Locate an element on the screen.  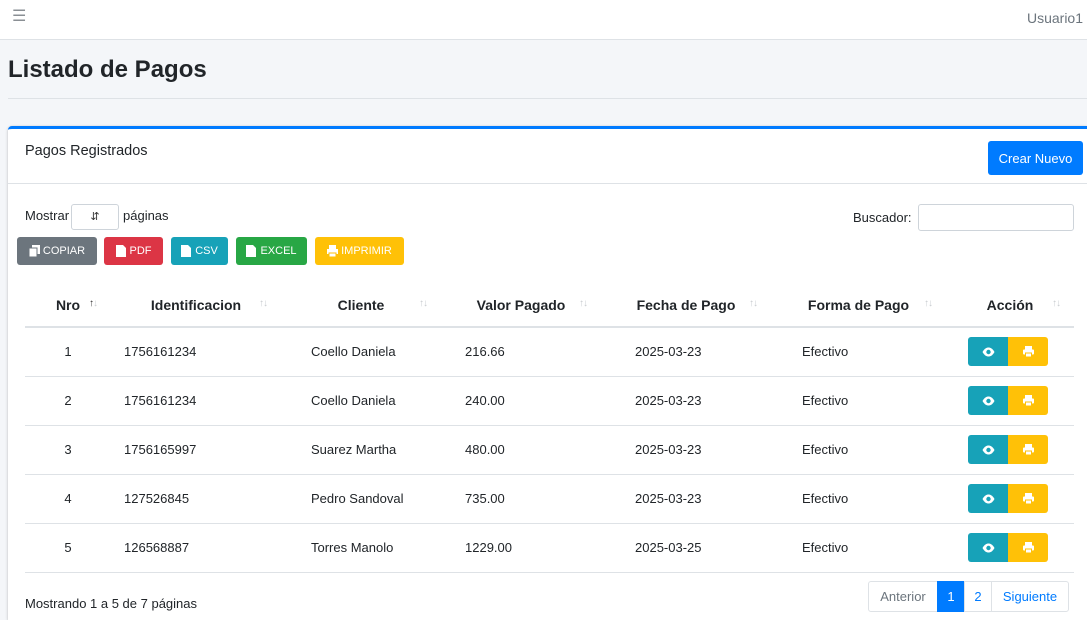
pdf-button: PDF is located at coordinates (133, 251).